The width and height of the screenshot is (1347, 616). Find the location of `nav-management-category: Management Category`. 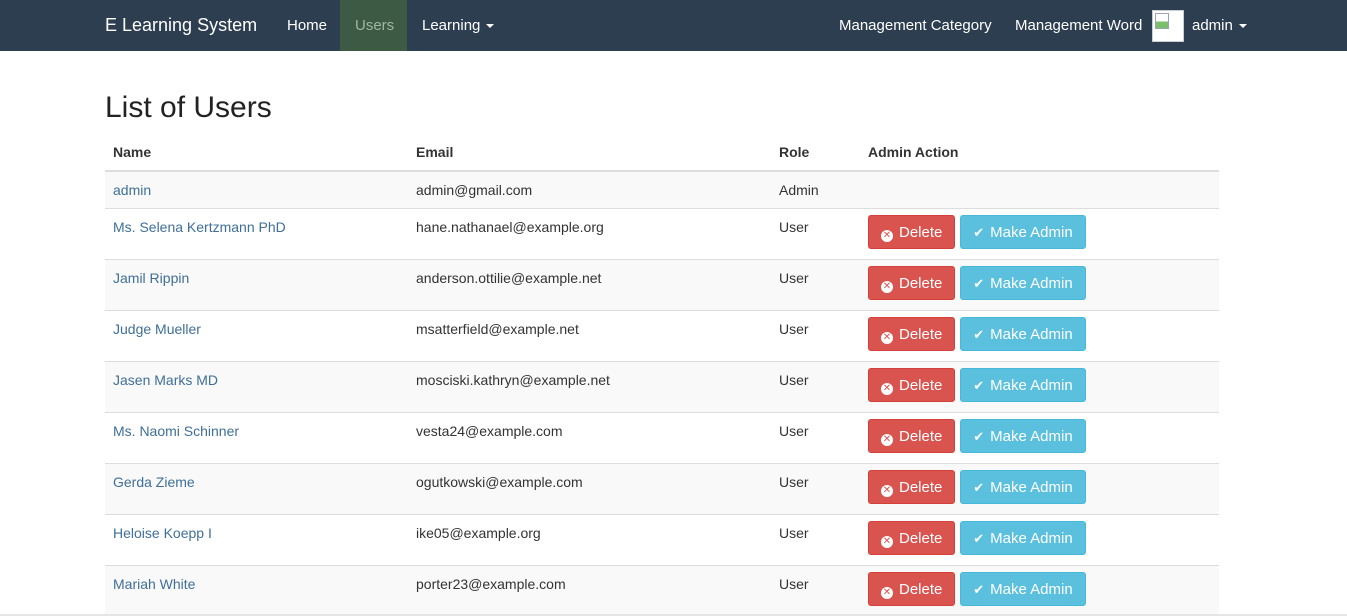

nav-management-category: Management Category is located at coordinates (915, 25).